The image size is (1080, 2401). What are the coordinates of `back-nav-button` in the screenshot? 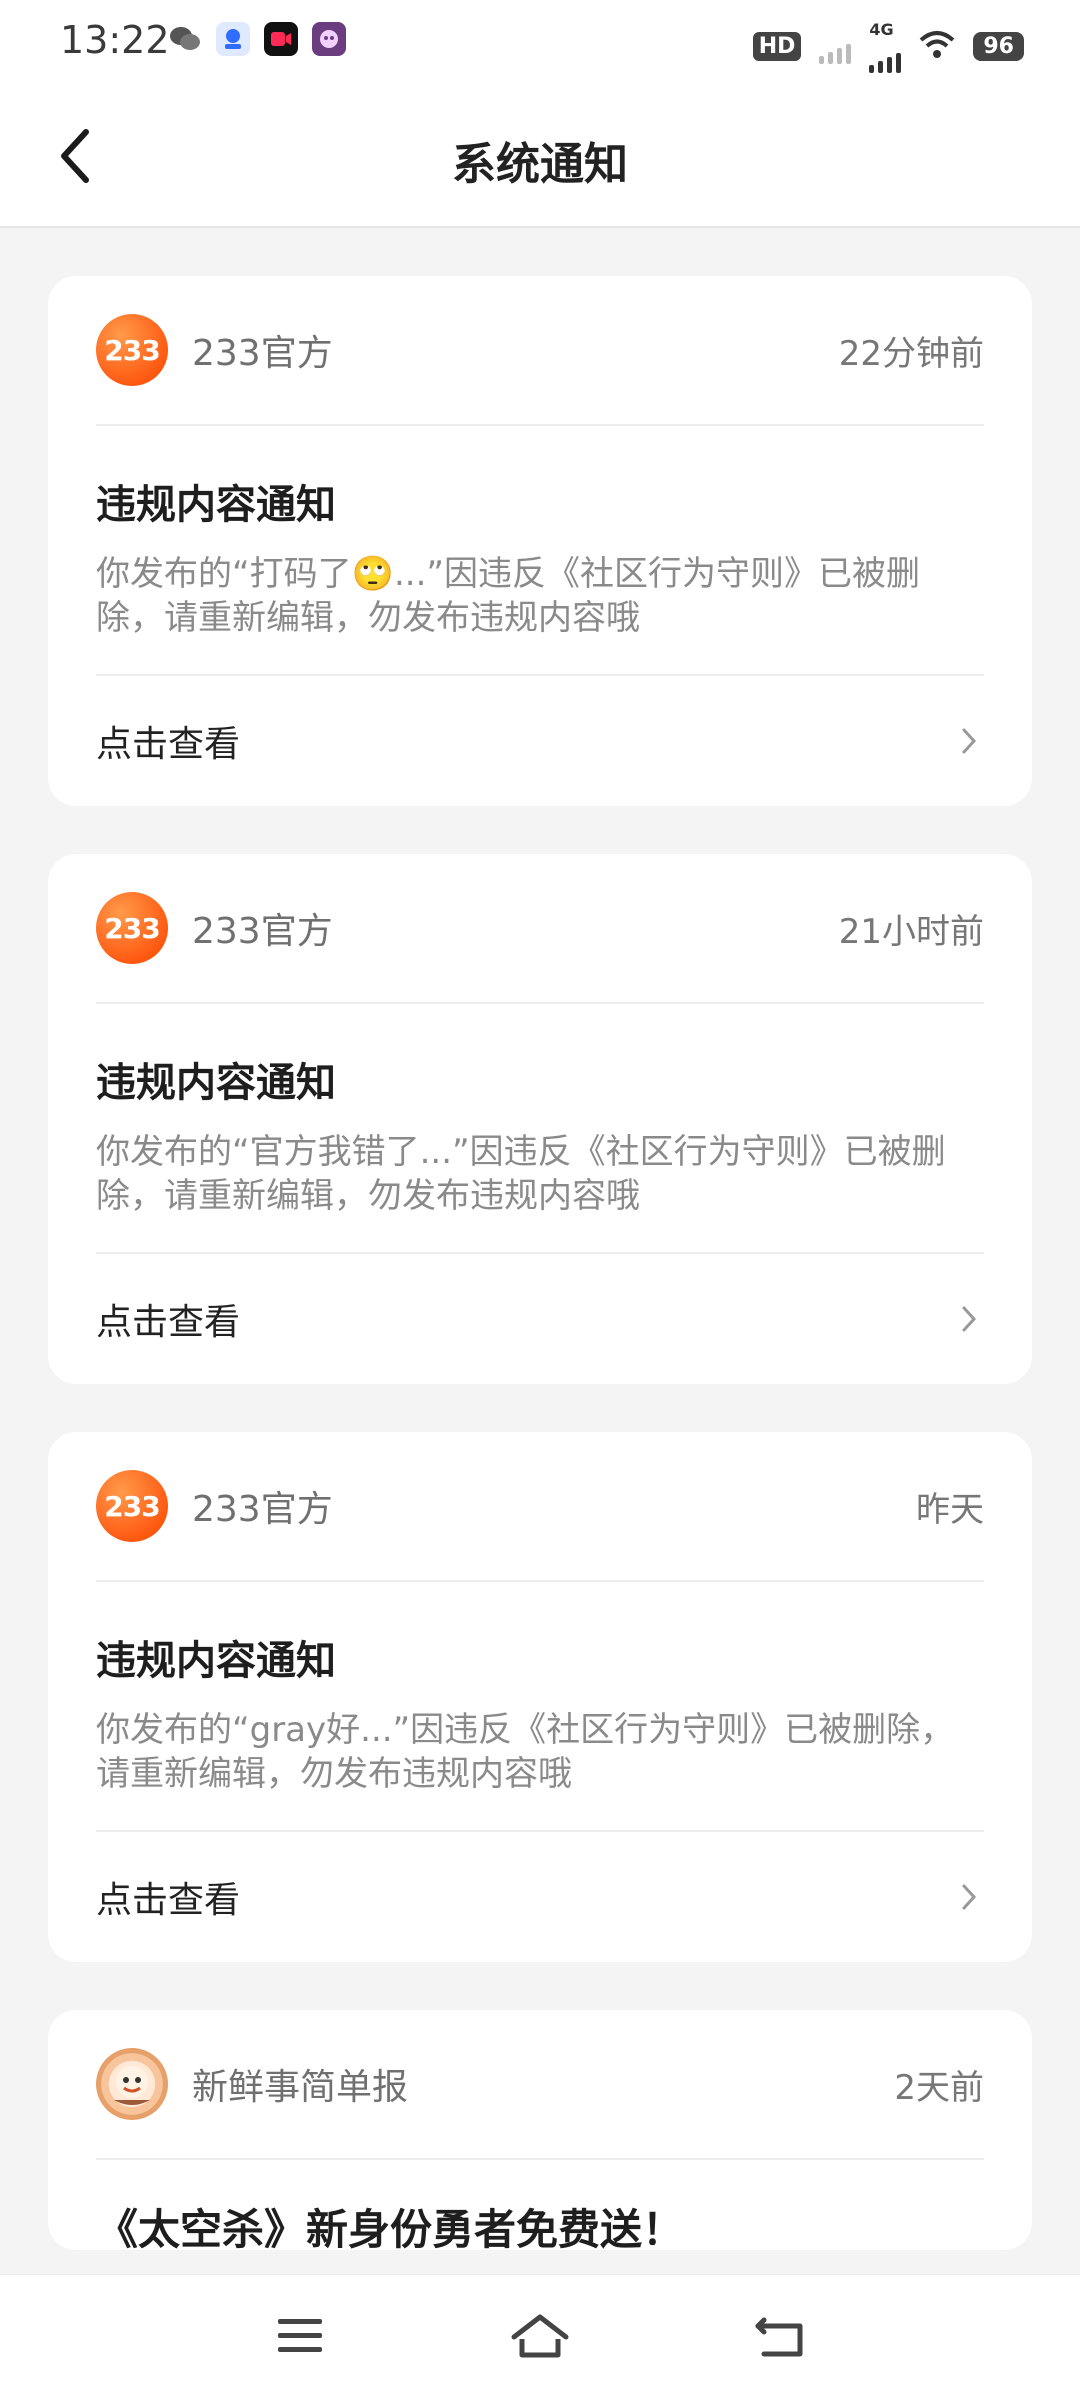 It's located at (780, 2336).